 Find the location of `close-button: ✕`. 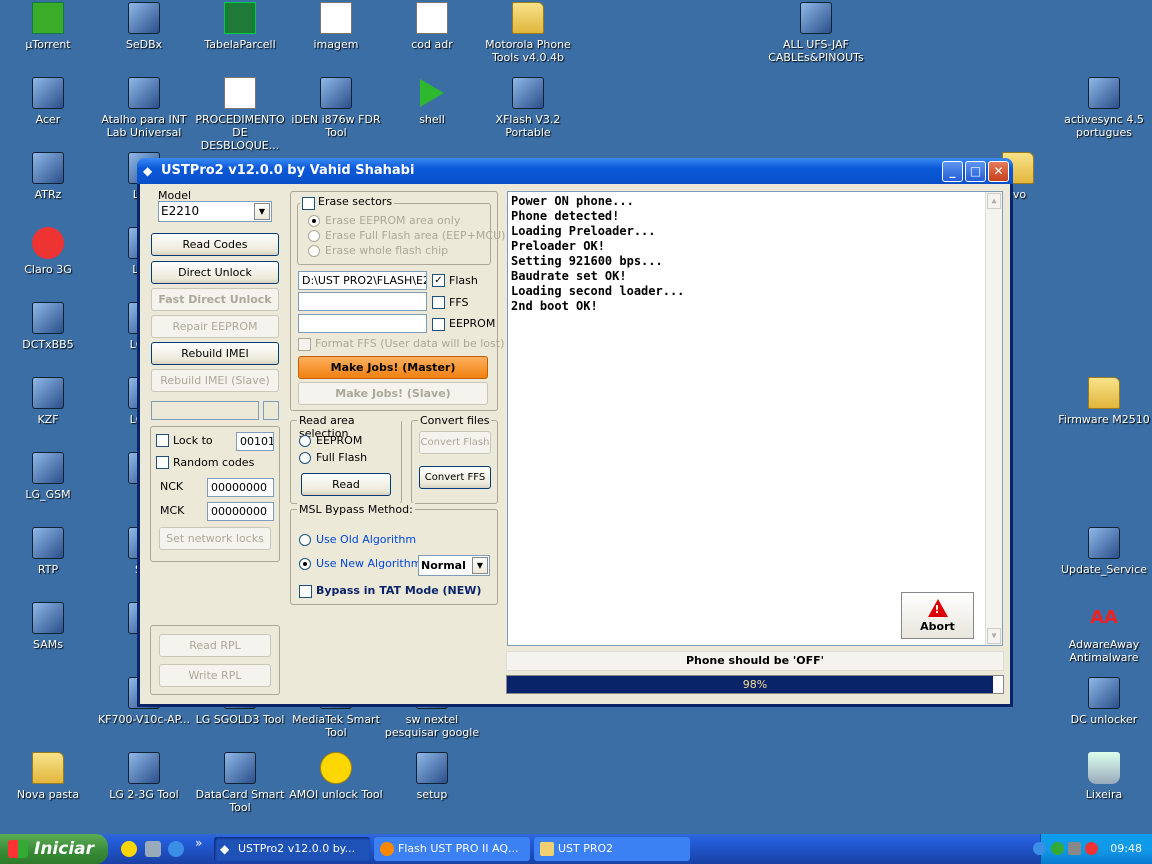

close-button: ✕ is located at coordinates (998, 171).